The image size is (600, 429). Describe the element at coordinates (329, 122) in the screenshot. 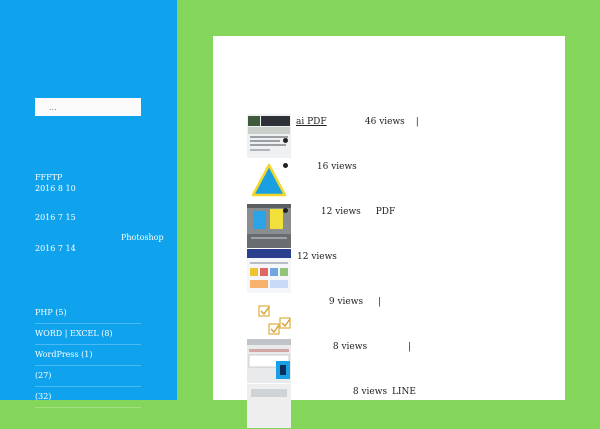

I see `popular-post-title: ai PDF` at that location.